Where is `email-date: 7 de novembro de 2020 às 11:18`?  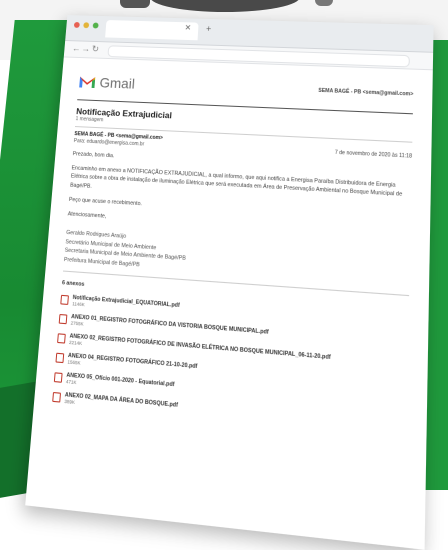 email-date: 7 de novembro de 2020 às 11:18 is located at coordinates (373, 154).